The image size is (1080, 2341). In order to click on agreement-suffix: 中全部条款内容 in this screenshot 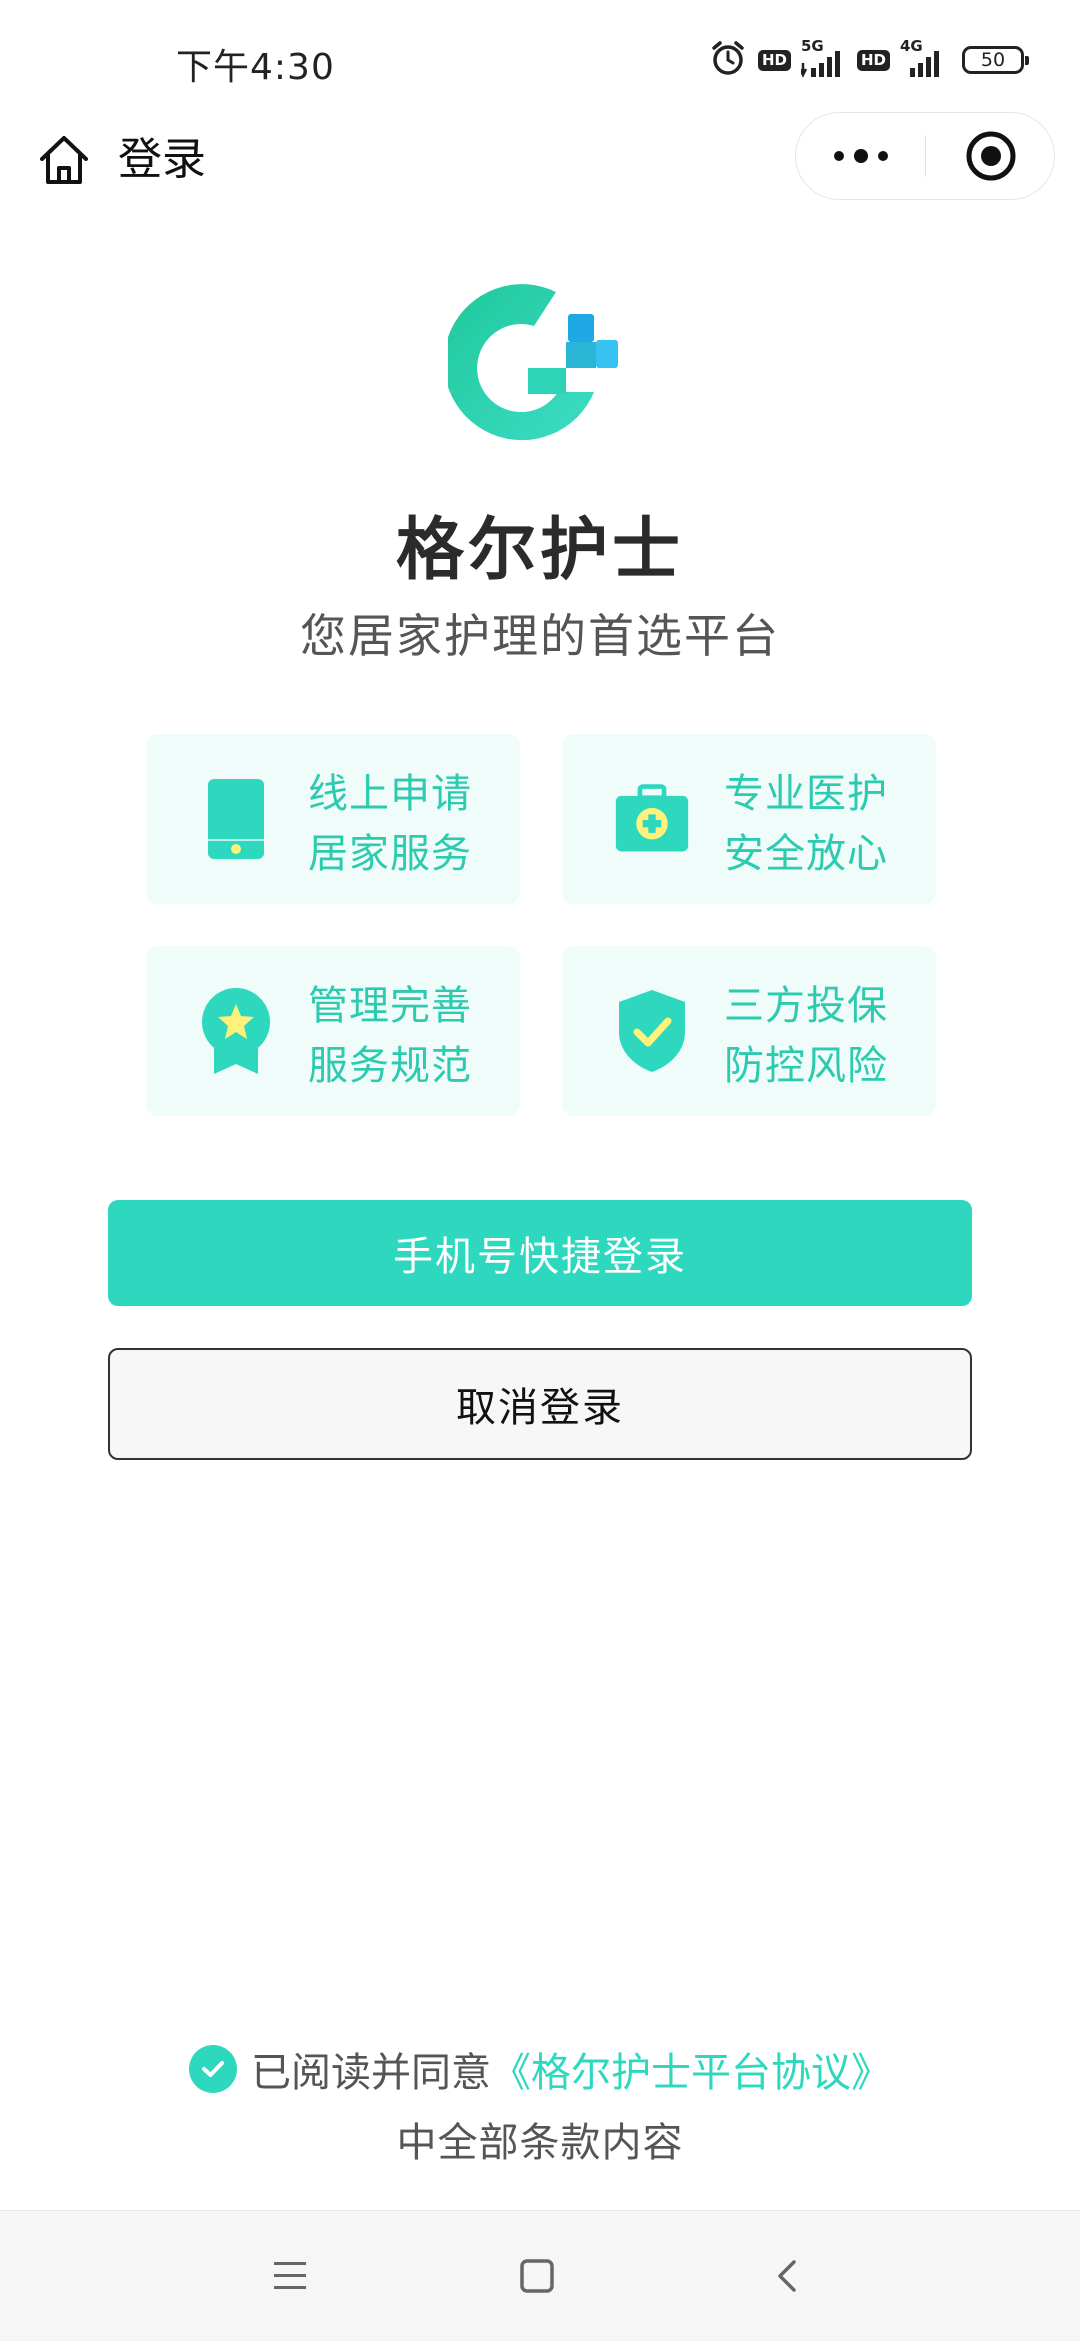, I will do `click(540, 2143)`.